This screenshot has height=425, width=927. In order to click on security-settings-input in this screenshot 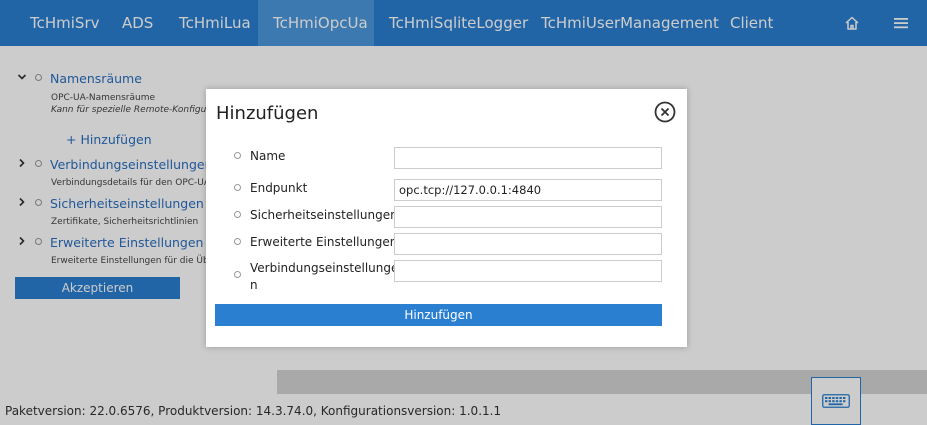, I will do `click(528, 217)`.